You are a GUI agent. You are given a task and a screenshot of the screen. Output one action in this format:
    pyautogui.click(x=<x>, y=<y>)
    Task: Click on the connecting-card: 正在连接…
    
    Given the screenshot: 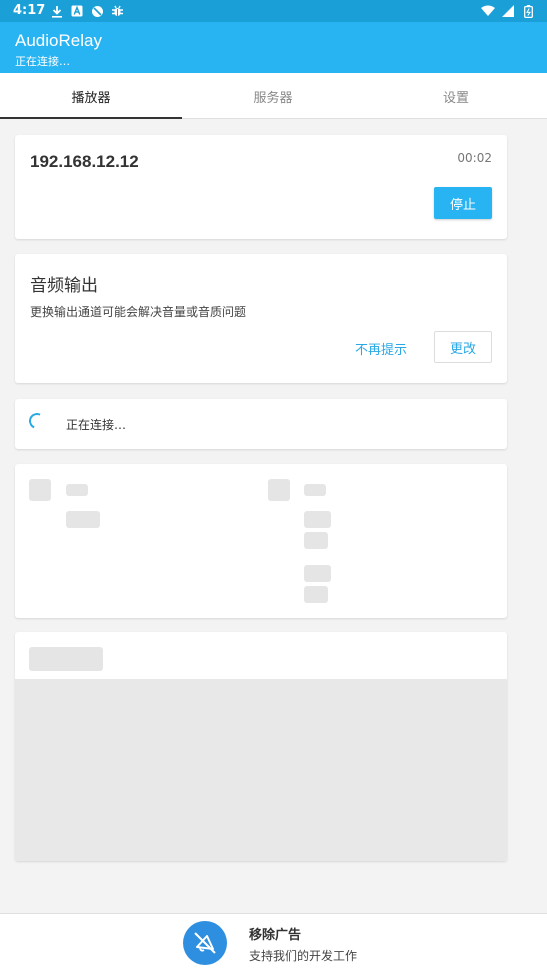 What is the action you would take?
    pyautogui.click(x=261, y=424)
    